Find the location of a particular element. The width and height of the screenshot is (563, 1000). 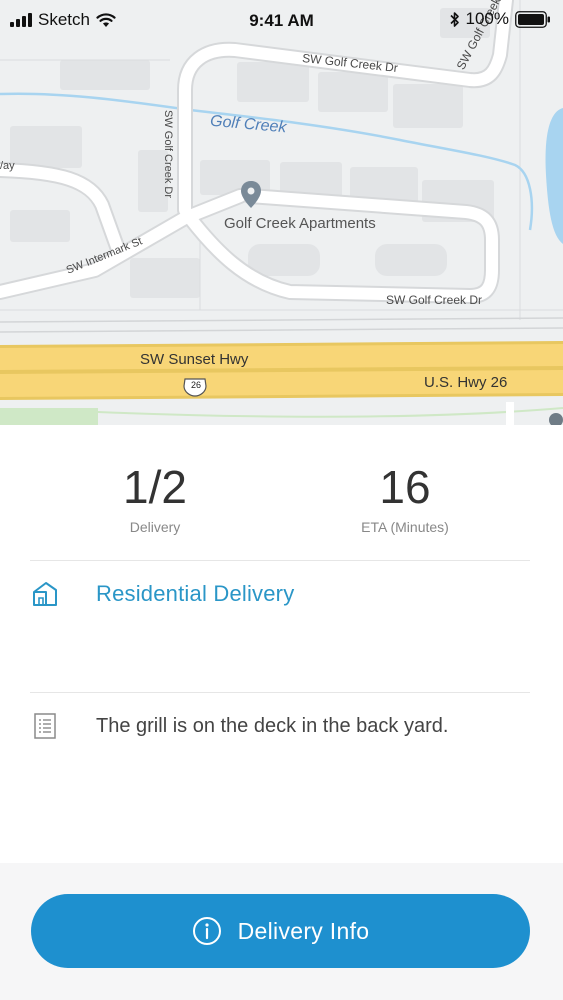

delivery-count-stat: 1/2 Delivery is located at coordinates (155, 499).